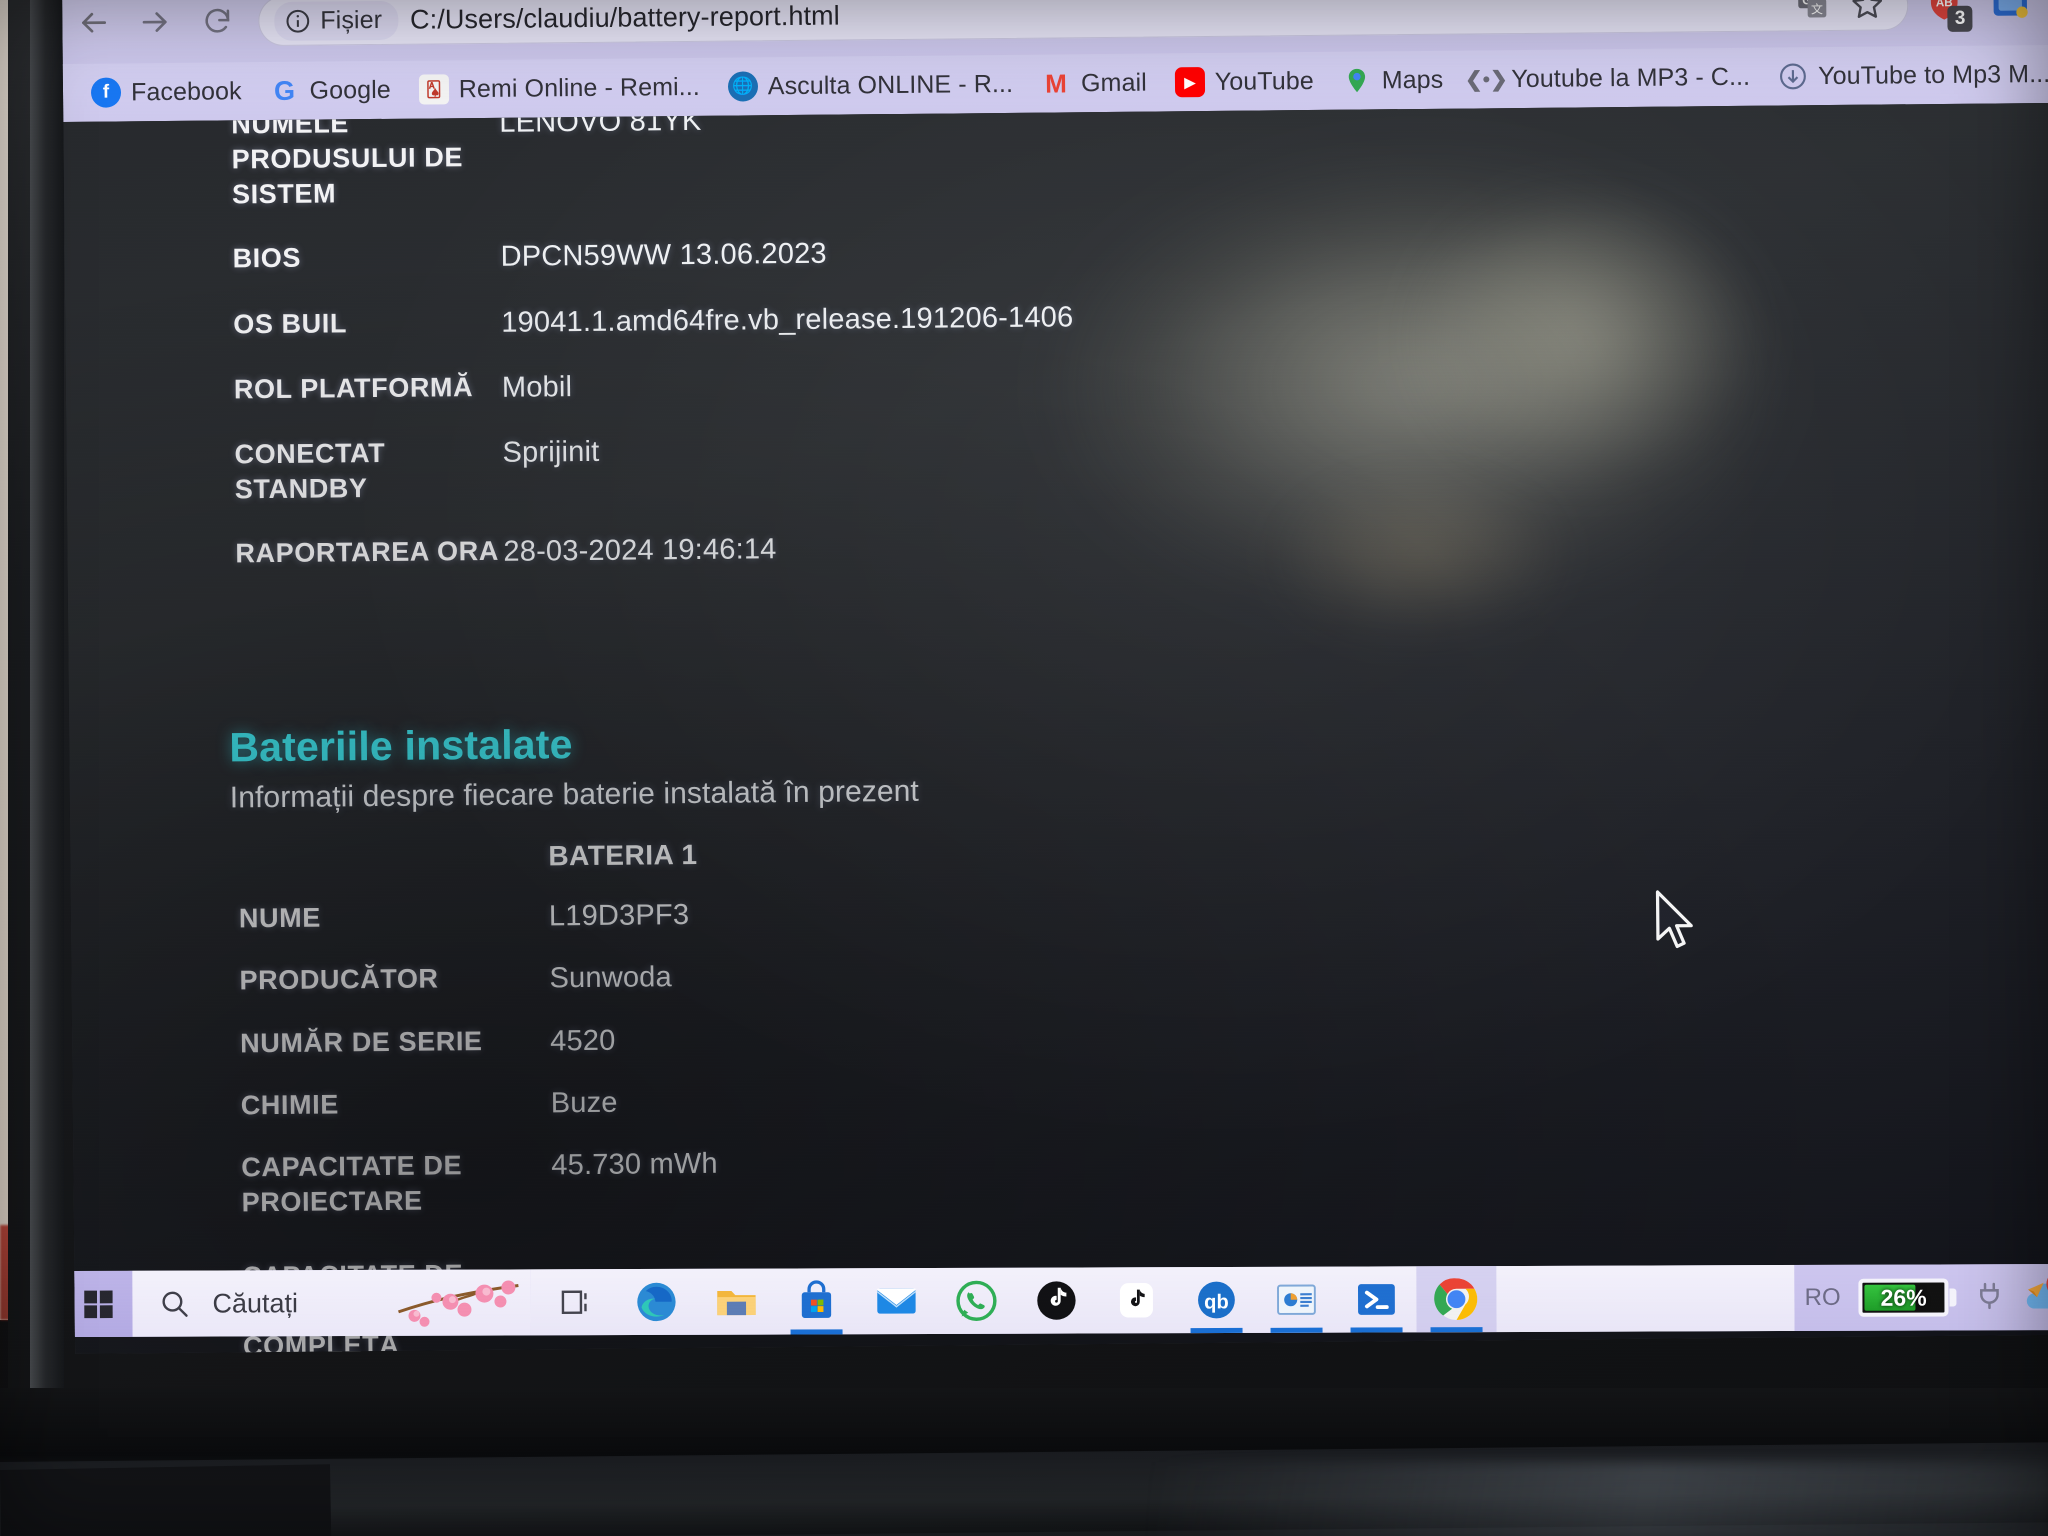  Describe the element at coordinates (1296, 1300) in the screenshot. I see `powerpoint-icon` at that location.